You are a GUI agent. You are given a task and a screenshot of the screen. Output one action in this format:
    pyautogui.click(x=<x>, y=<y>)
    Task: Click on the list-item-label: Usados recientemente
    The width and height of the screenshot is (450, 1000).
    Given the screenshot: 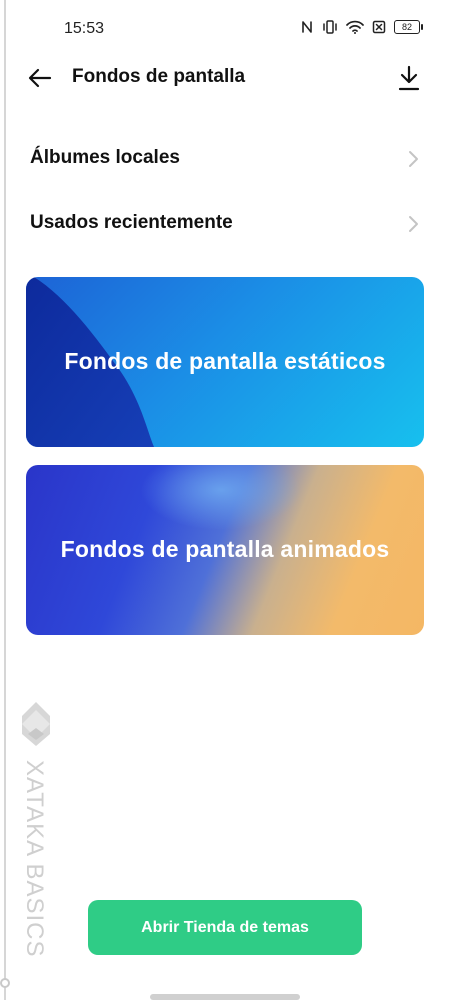 What is the action you would take?
    pyautogui.click(x=131, y=222)
    